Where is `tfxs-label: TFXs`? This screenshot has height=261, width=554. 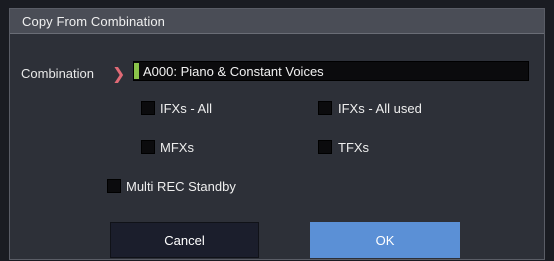
tfxs-label: TFXs is located at coordinates (354, 147).